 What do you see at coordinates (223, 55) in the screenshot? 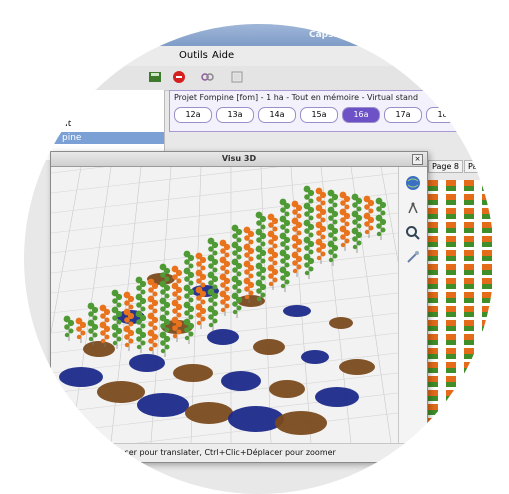
I see `menu-aide: Aide` at bounding box center [223, 55].